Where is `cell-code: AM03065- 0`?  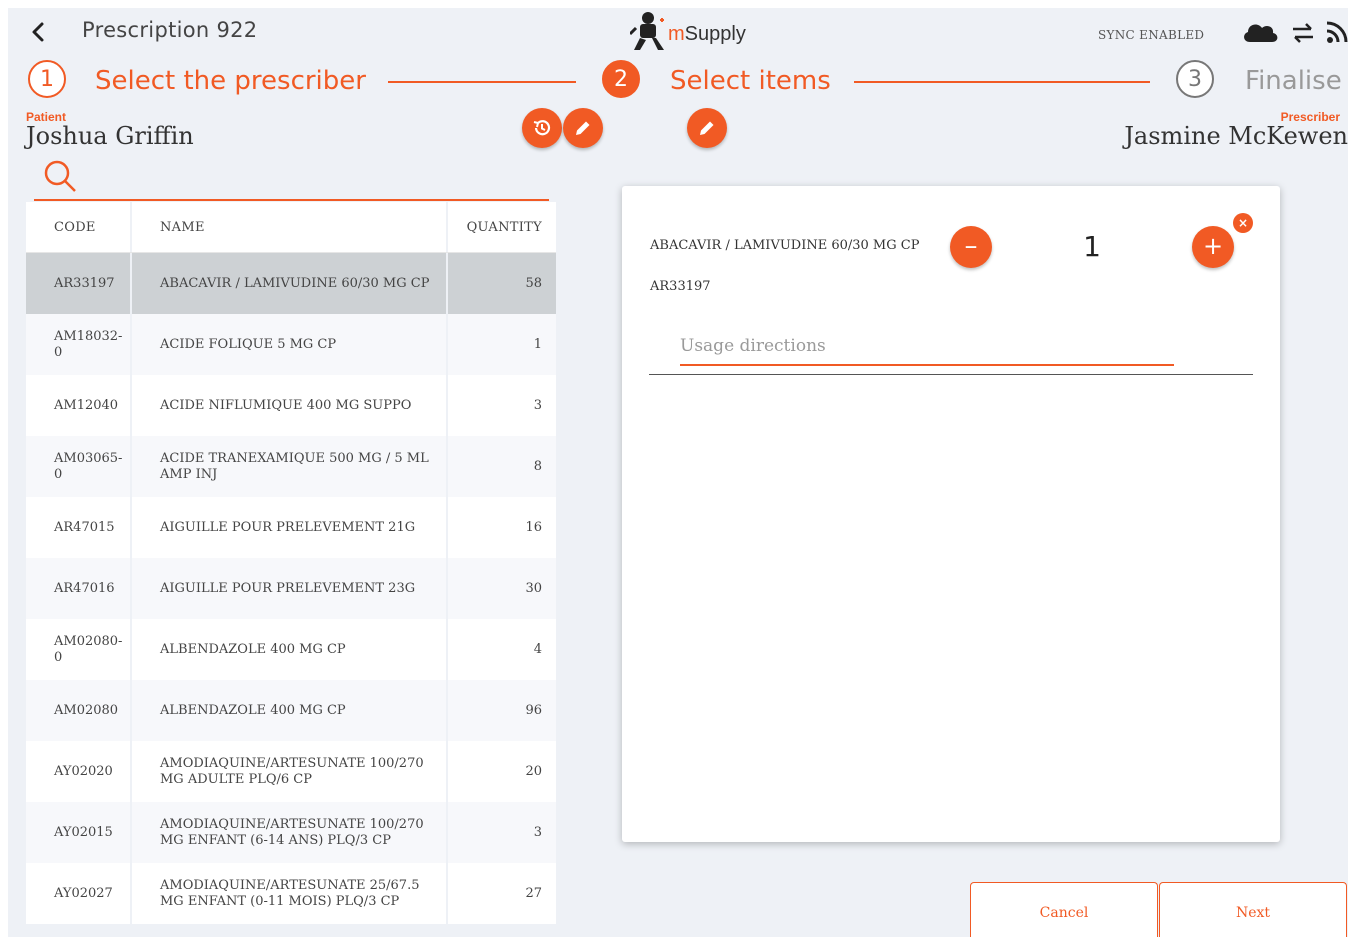
cell-code: AM03065- 0 is located at coordinates (79, 466).